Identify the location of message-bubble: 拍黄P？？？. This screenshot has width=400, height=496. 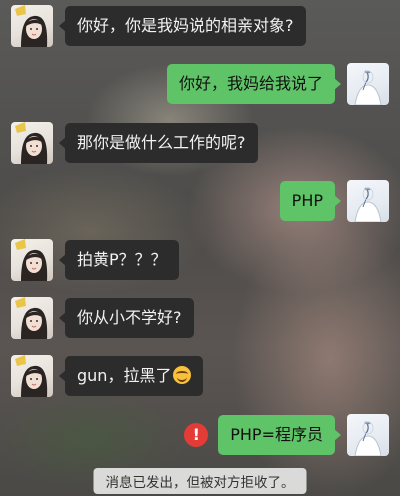
(119, 260).